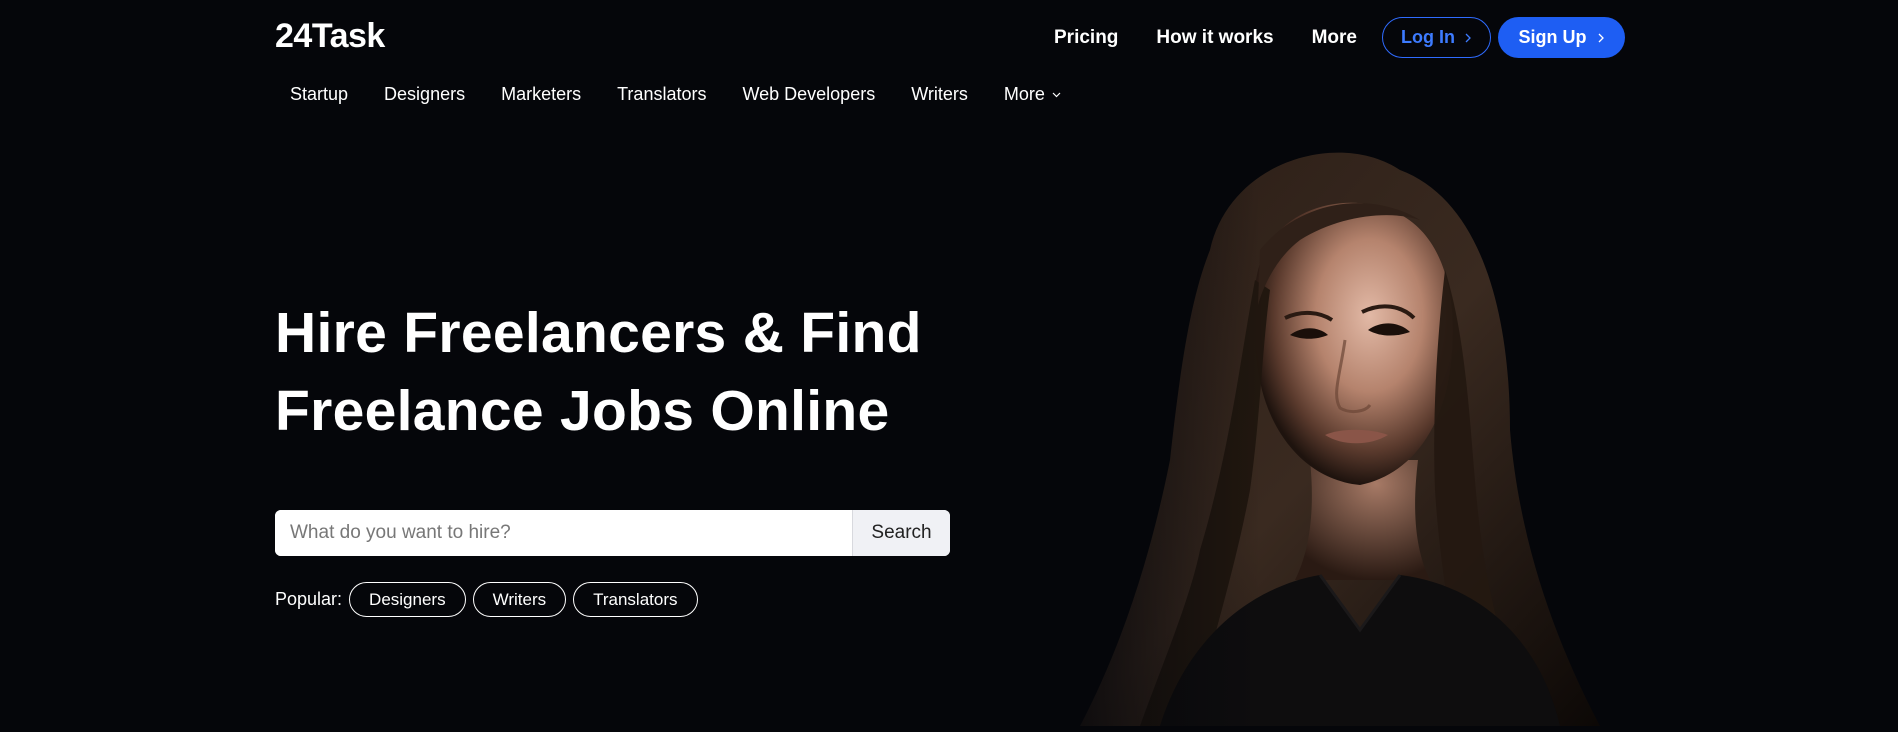  What do you see at coordinates (1334, 38) in the screenshot?
I see `nav-more: More` at bounding box center [1334, 38].